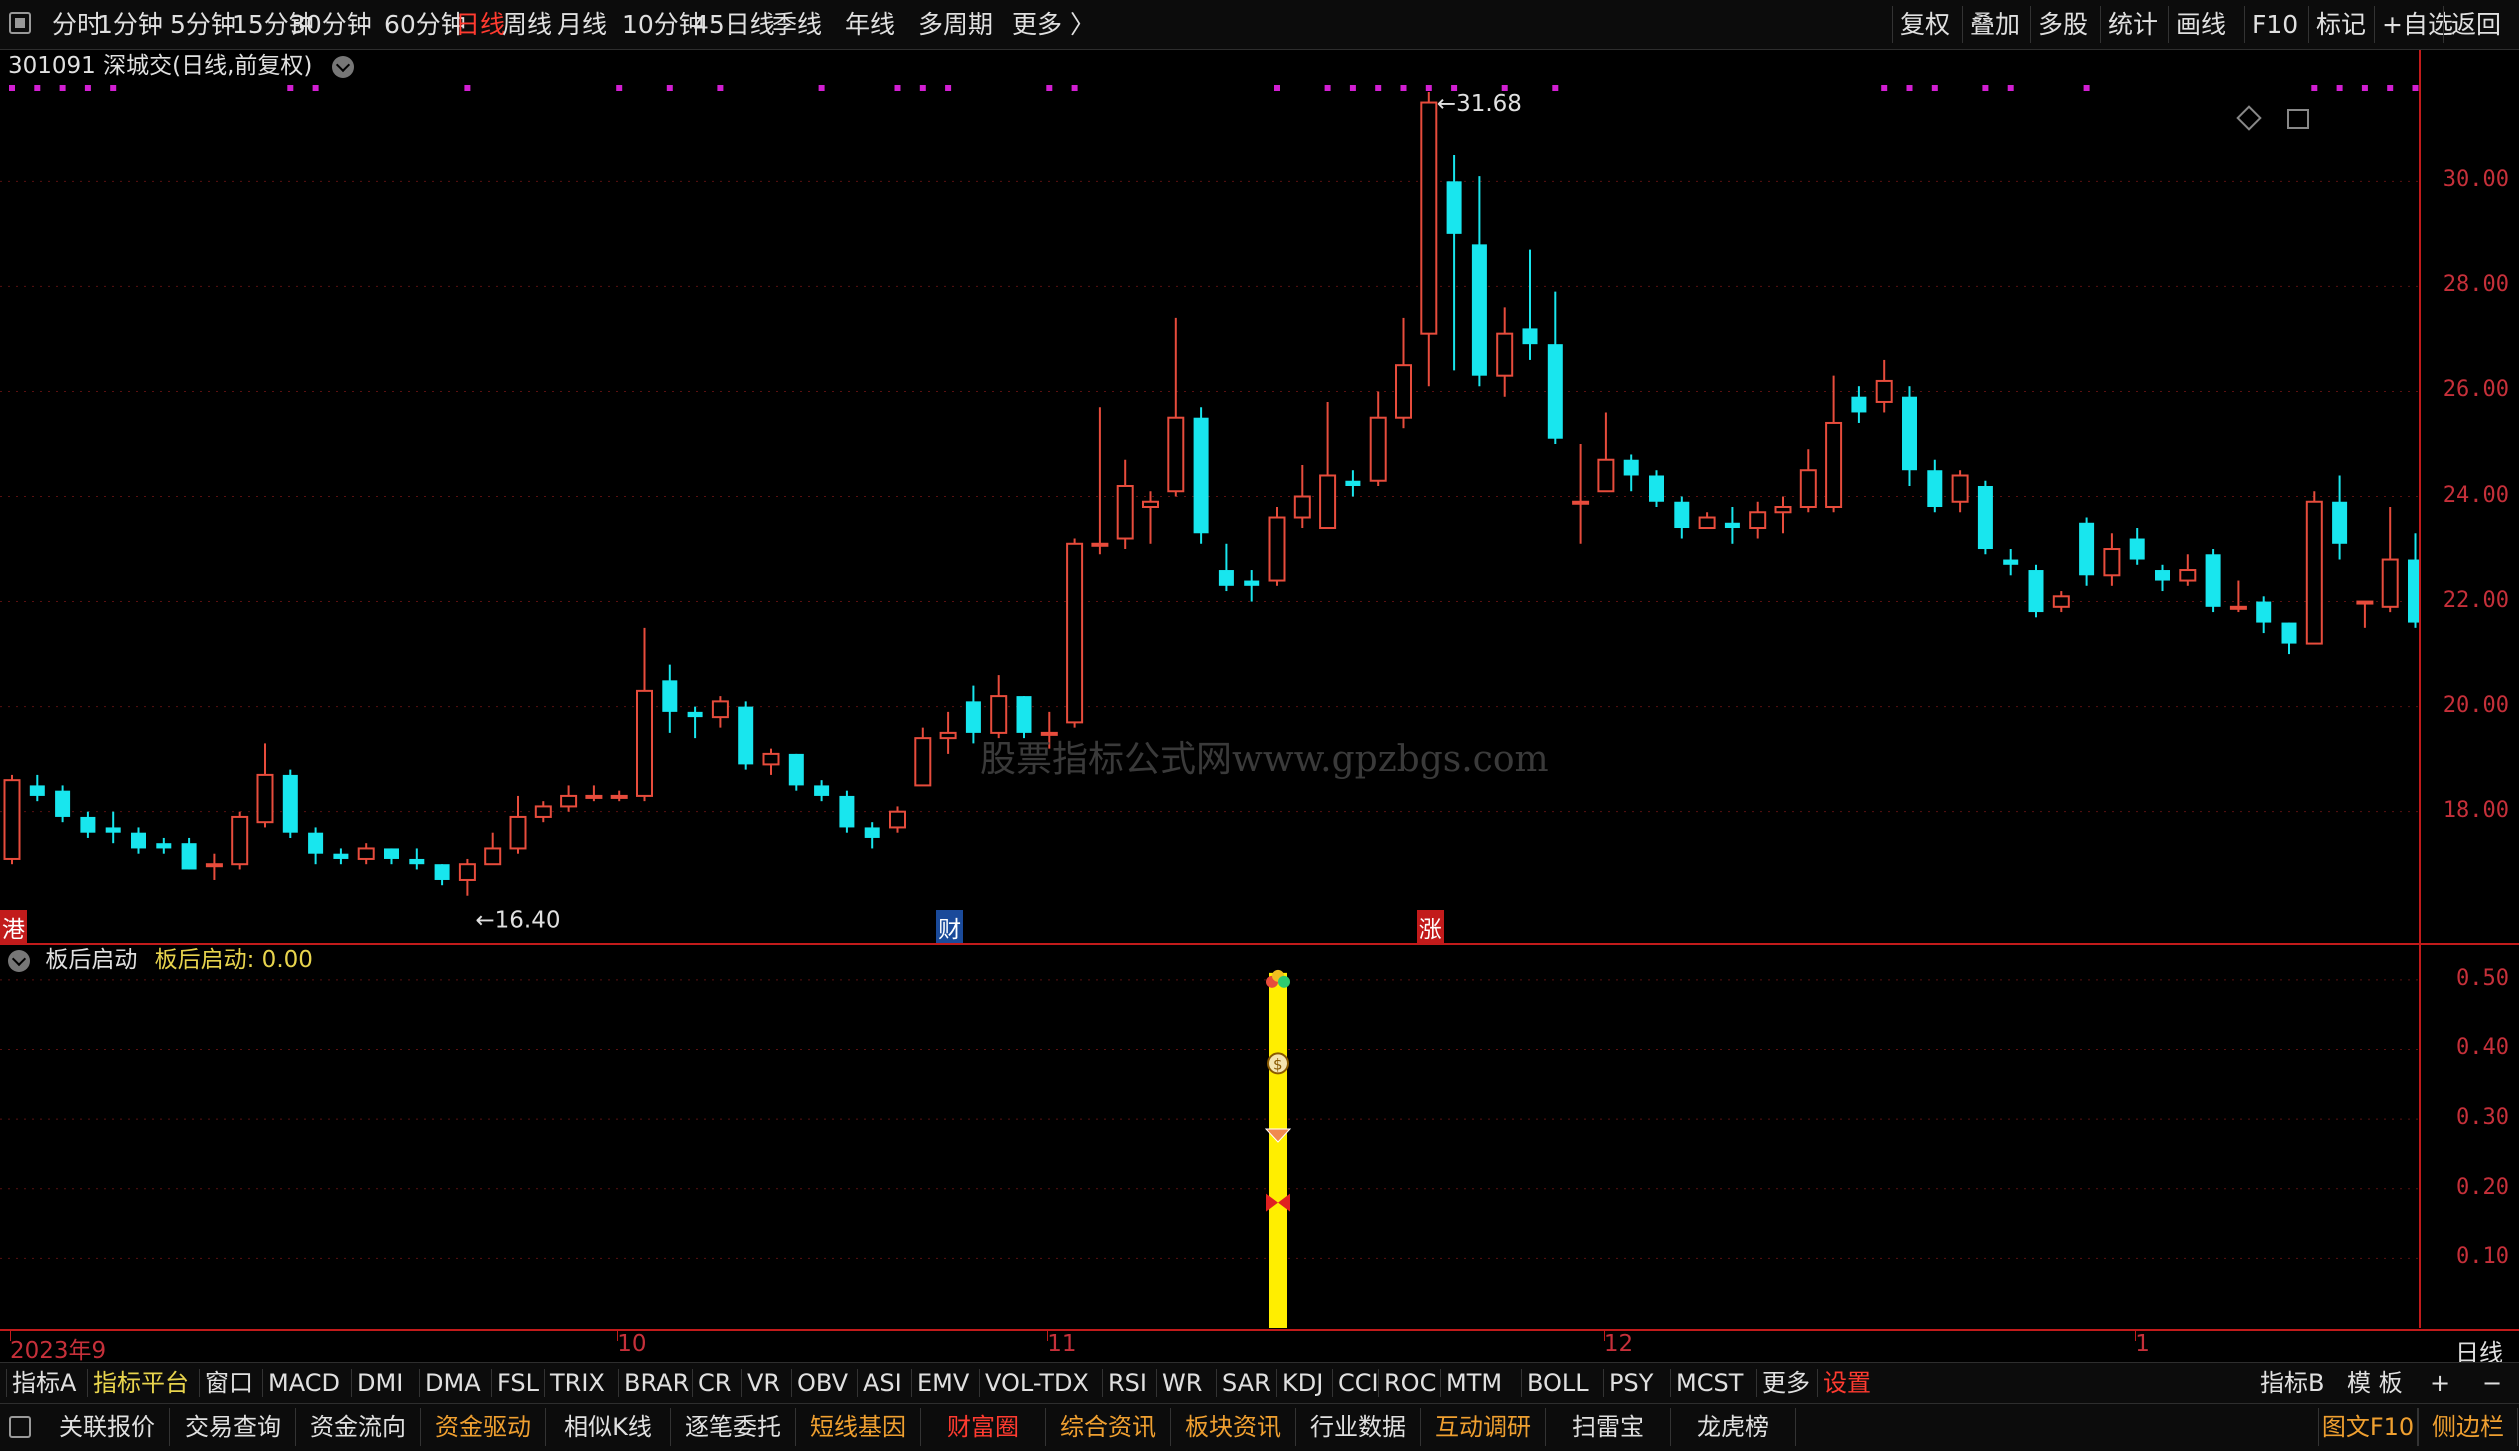 Image resolution: width=2519 pixels, height=1451 pixels. I want to click on period-tab: 多周期, so click(955, 24).